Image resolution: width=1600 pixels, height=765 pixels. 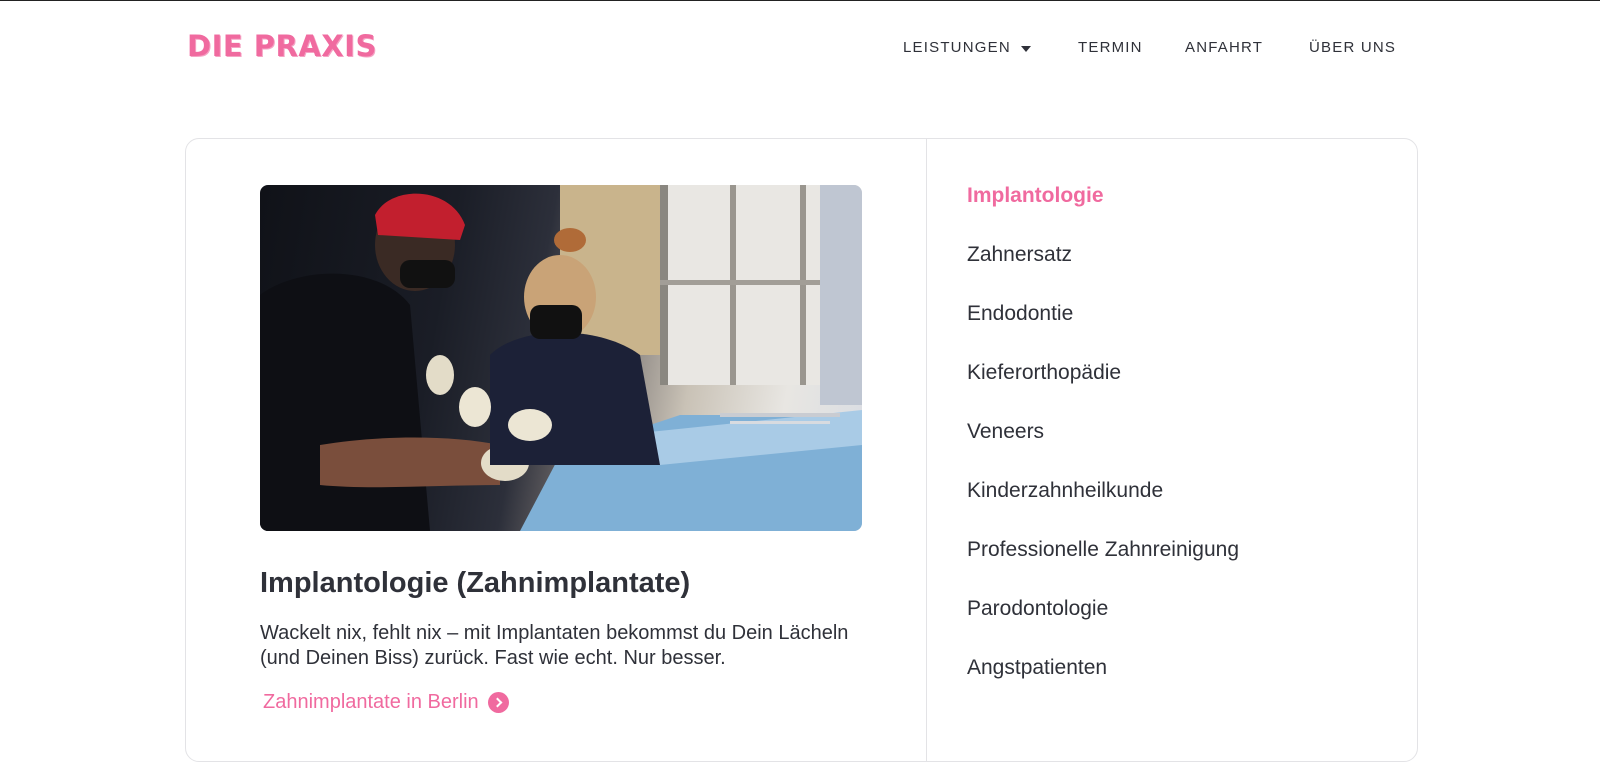 I want to click on card-divider, so click(x=926, y=450).